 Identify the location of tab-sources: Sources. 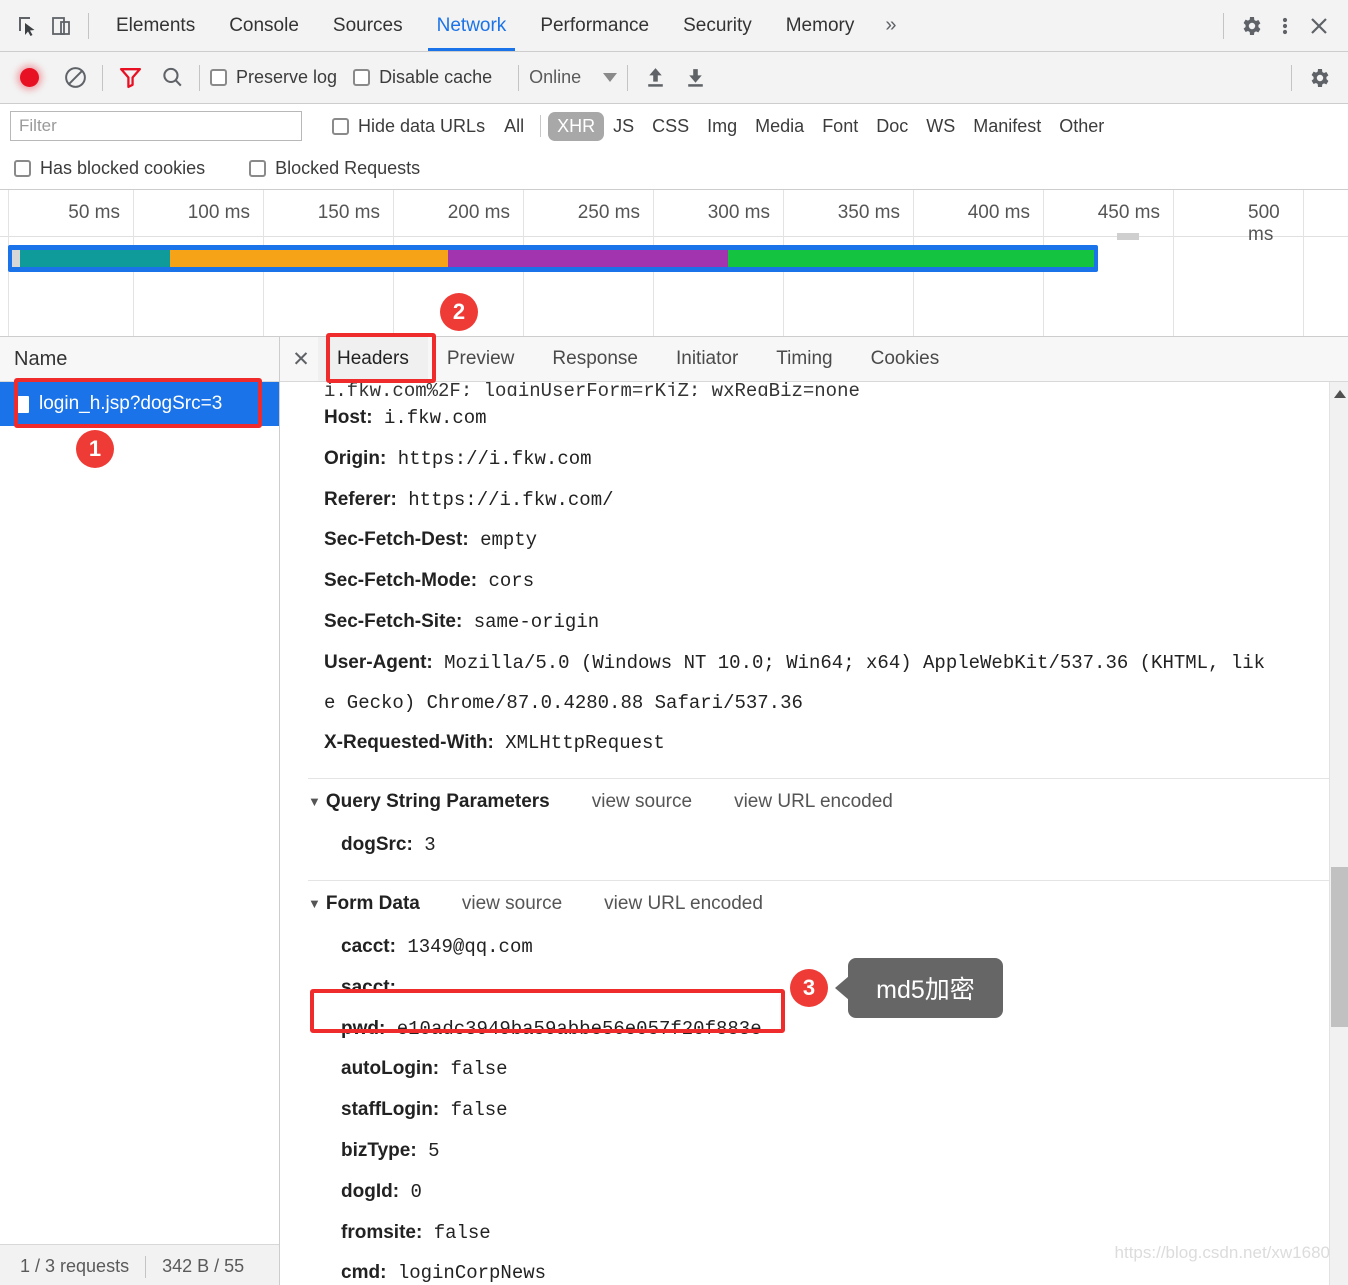
(368, 25).